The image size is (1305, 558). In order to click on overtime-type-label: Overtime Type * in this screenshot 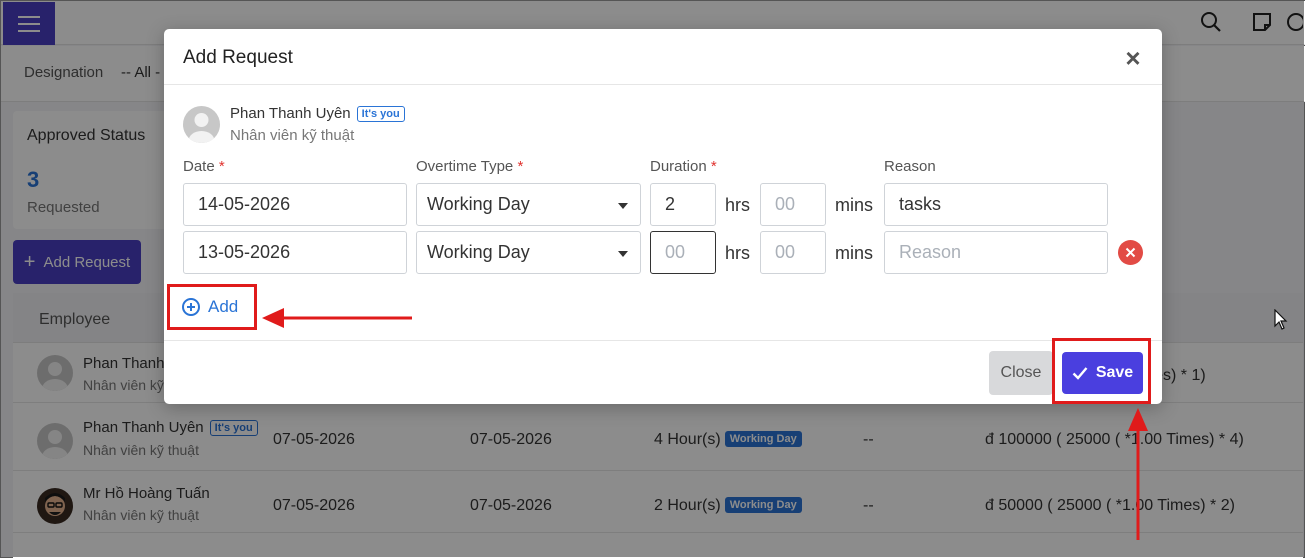, I will do `click(470, 166)`.